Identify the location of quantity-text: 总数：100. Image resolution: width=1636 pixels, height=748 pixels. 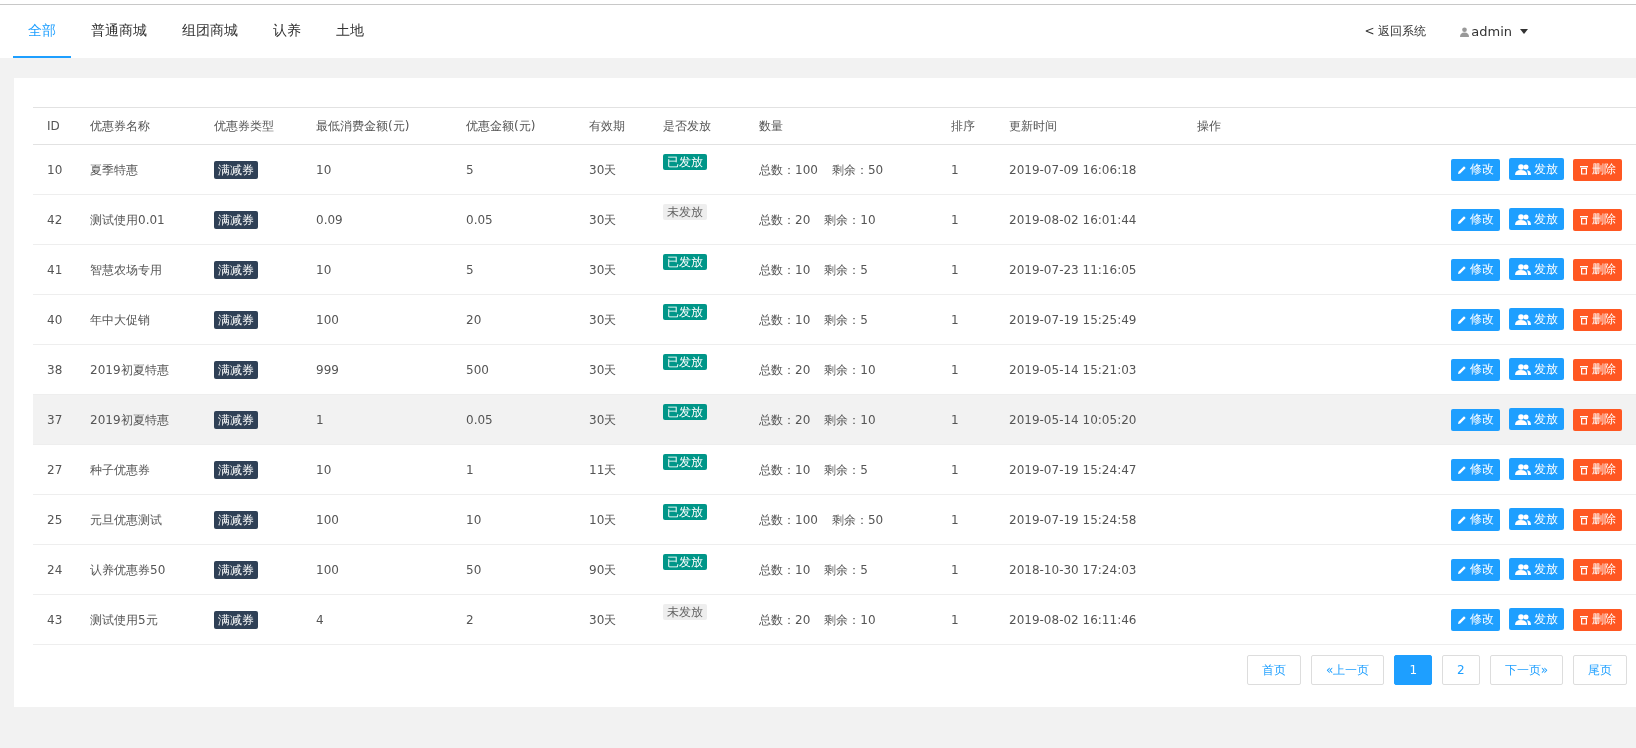
(788, 169).